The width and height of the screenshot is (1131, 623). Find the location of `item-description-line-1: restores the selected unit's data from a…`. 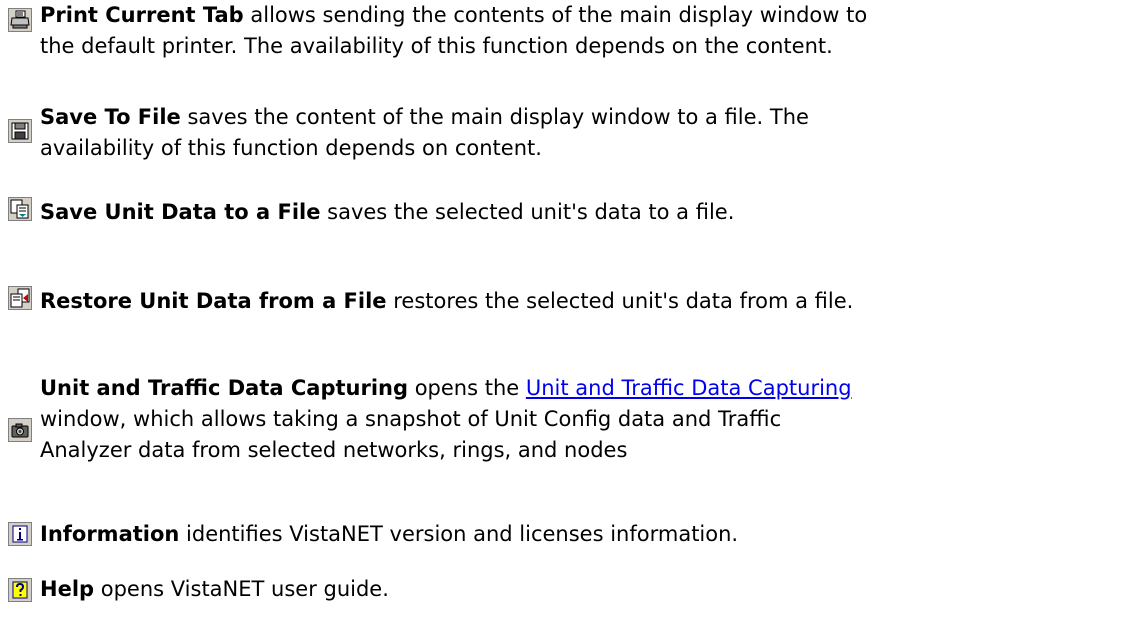

item-description-line-1: restores the selected unit's data from a… is located at coordinates (620, 301).